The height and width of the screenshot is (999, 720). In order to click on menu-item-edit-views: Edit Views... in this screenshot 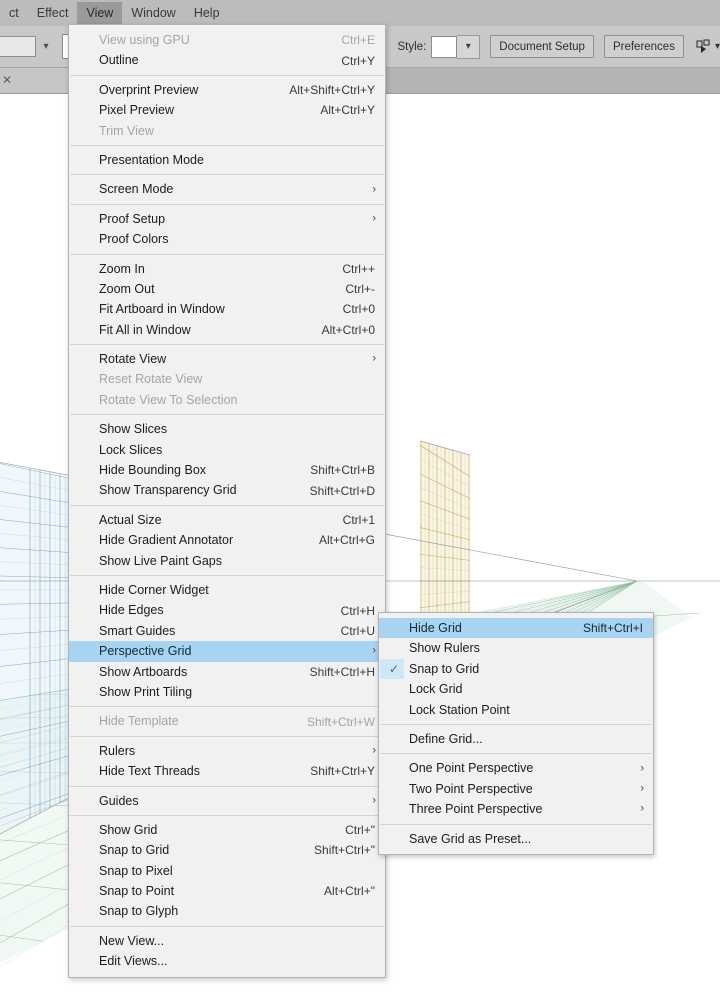, I will do `click(227, 961)`.